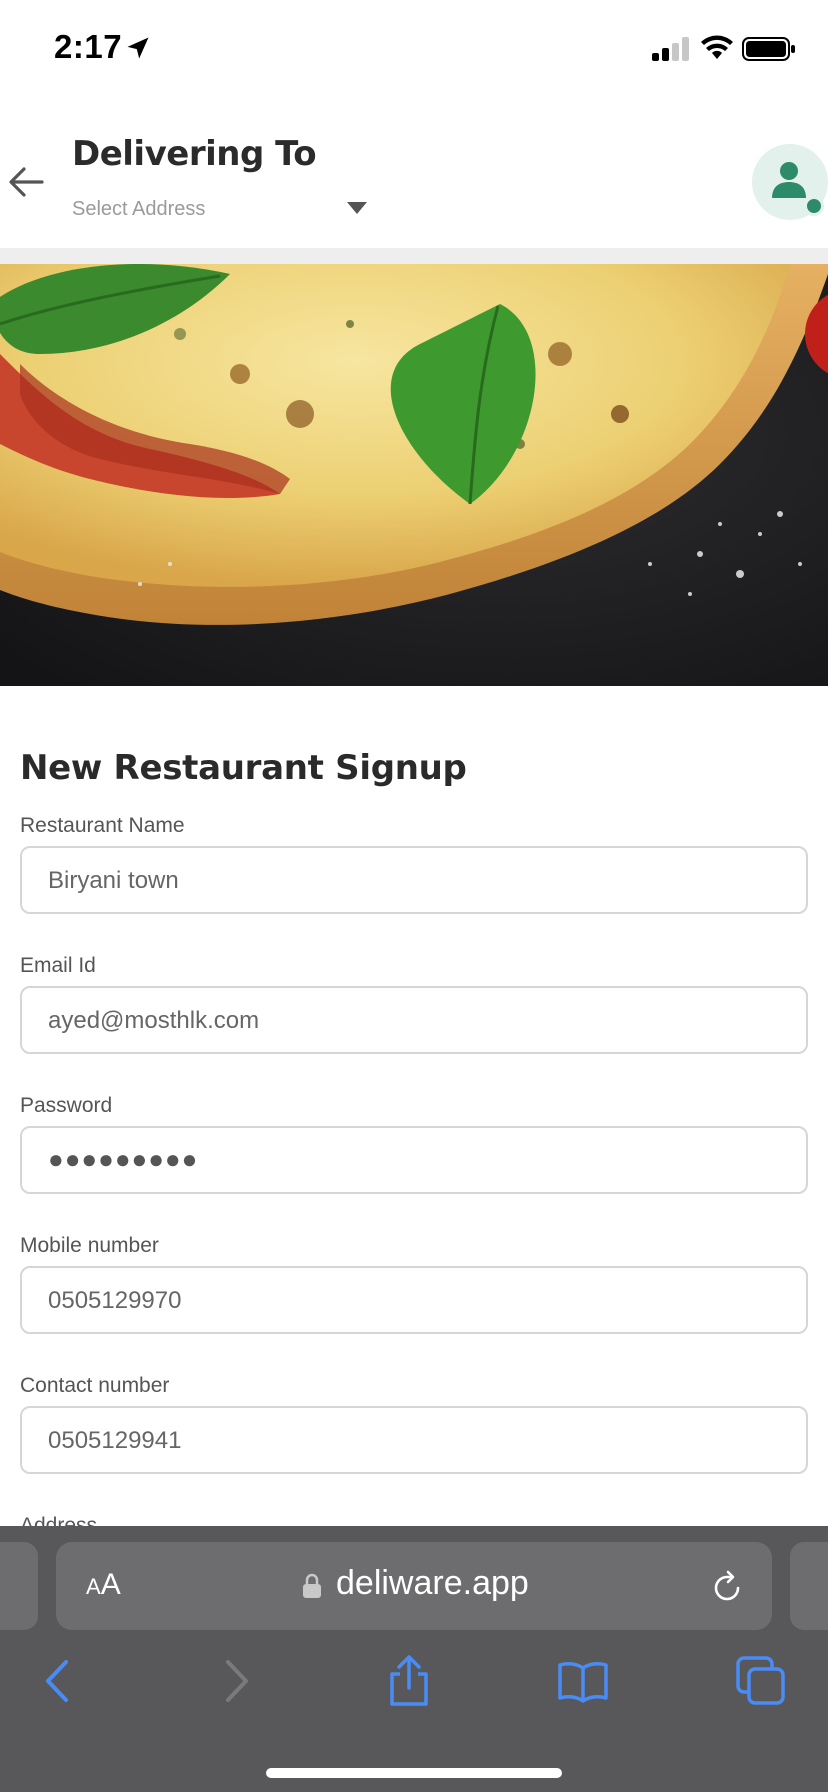 The image size is (828, 1792). Describe the element at coordinates (243, 768) in the screenshot. I see `signup-form-title: New Restaurant Signup` at that location.